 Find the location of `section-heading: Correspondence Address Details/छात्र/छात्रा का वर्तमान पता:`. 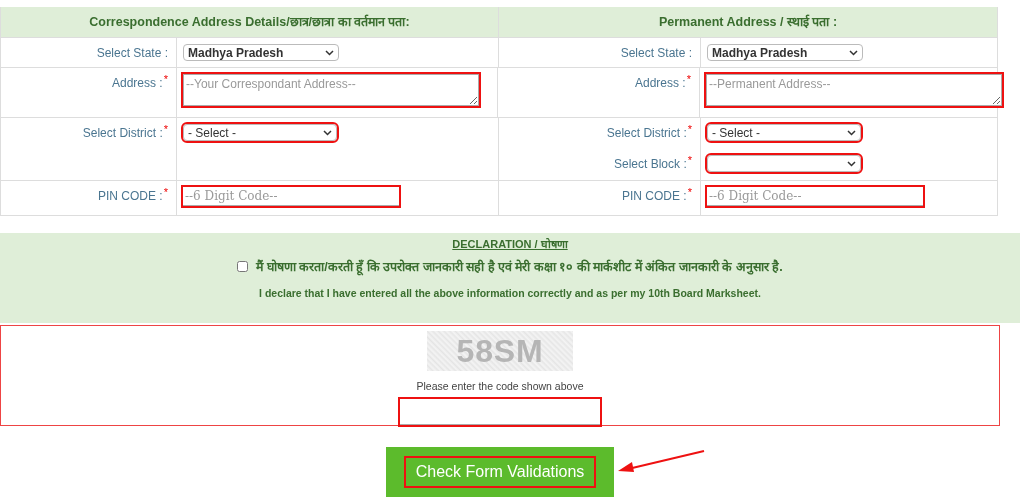

section-heading: Correspondence Address Details/छात्र/छात्रा का वर्तमान पता: is located at coordinates (250, 22).